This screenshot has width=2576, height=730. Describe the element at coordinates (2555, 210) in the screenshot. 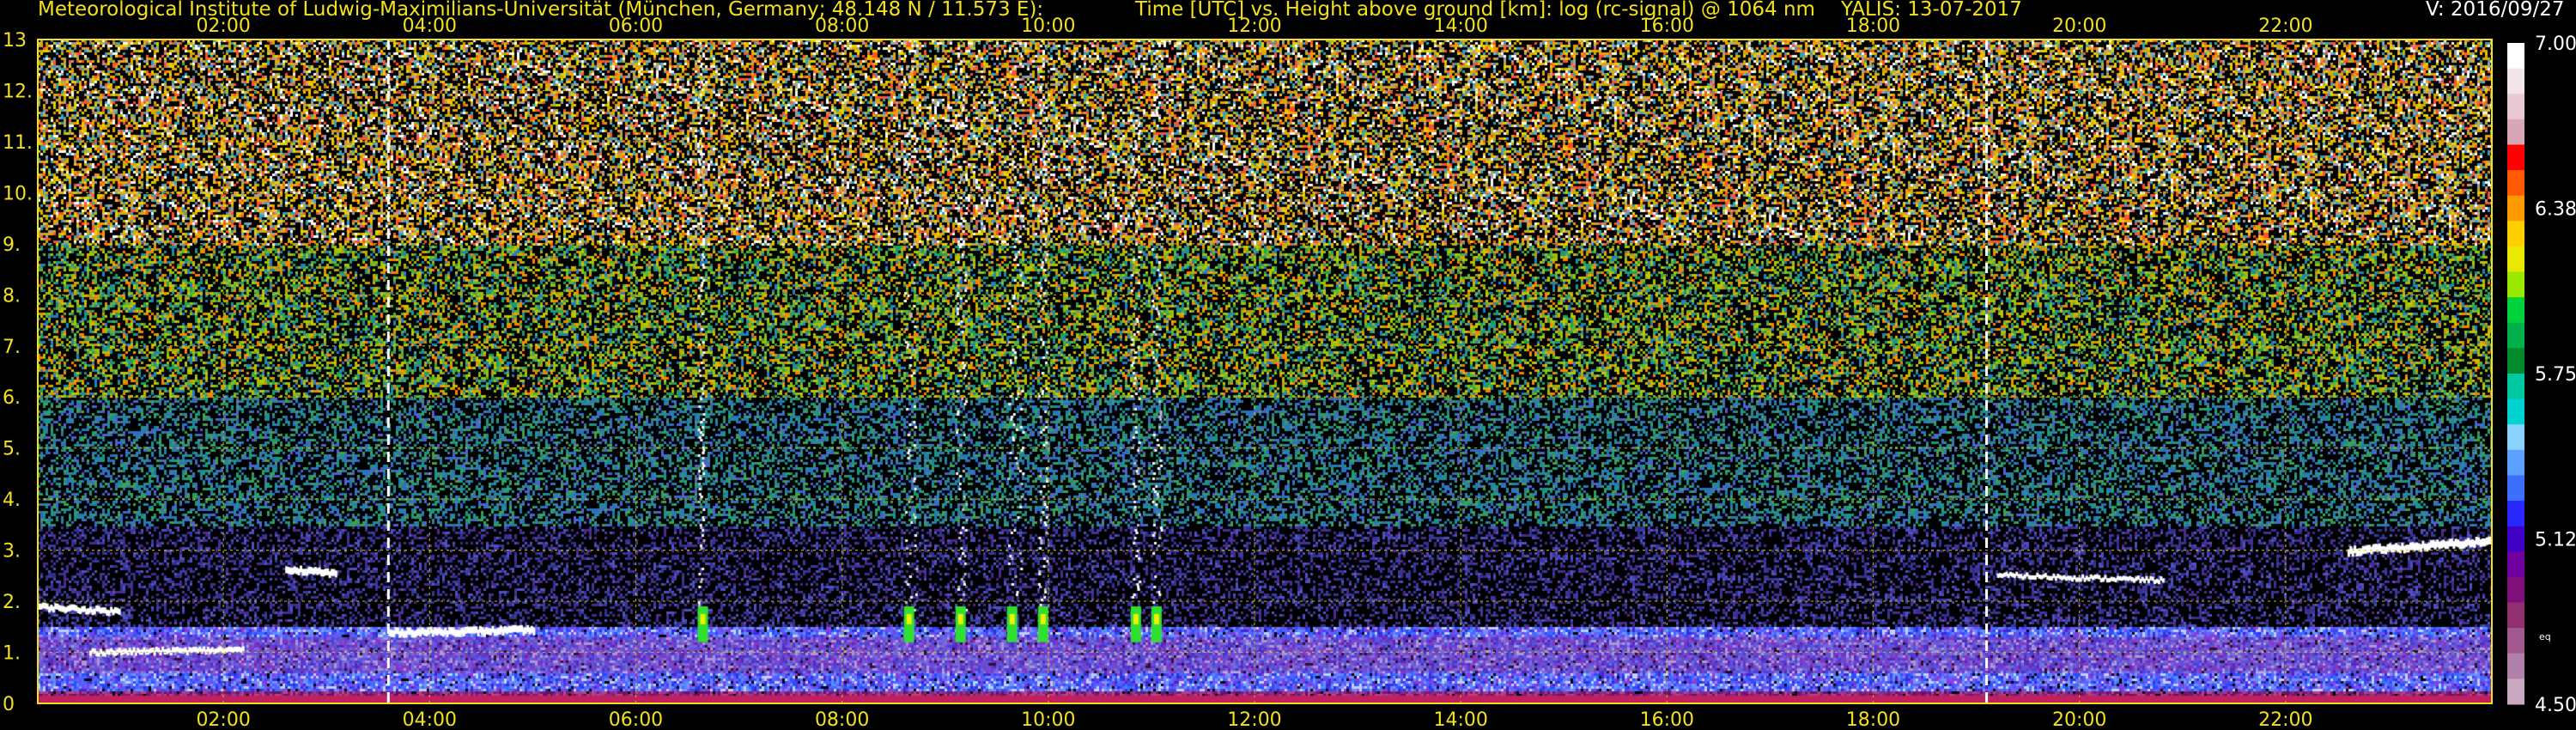

I see `colorbar-label: 6.38` at that location.